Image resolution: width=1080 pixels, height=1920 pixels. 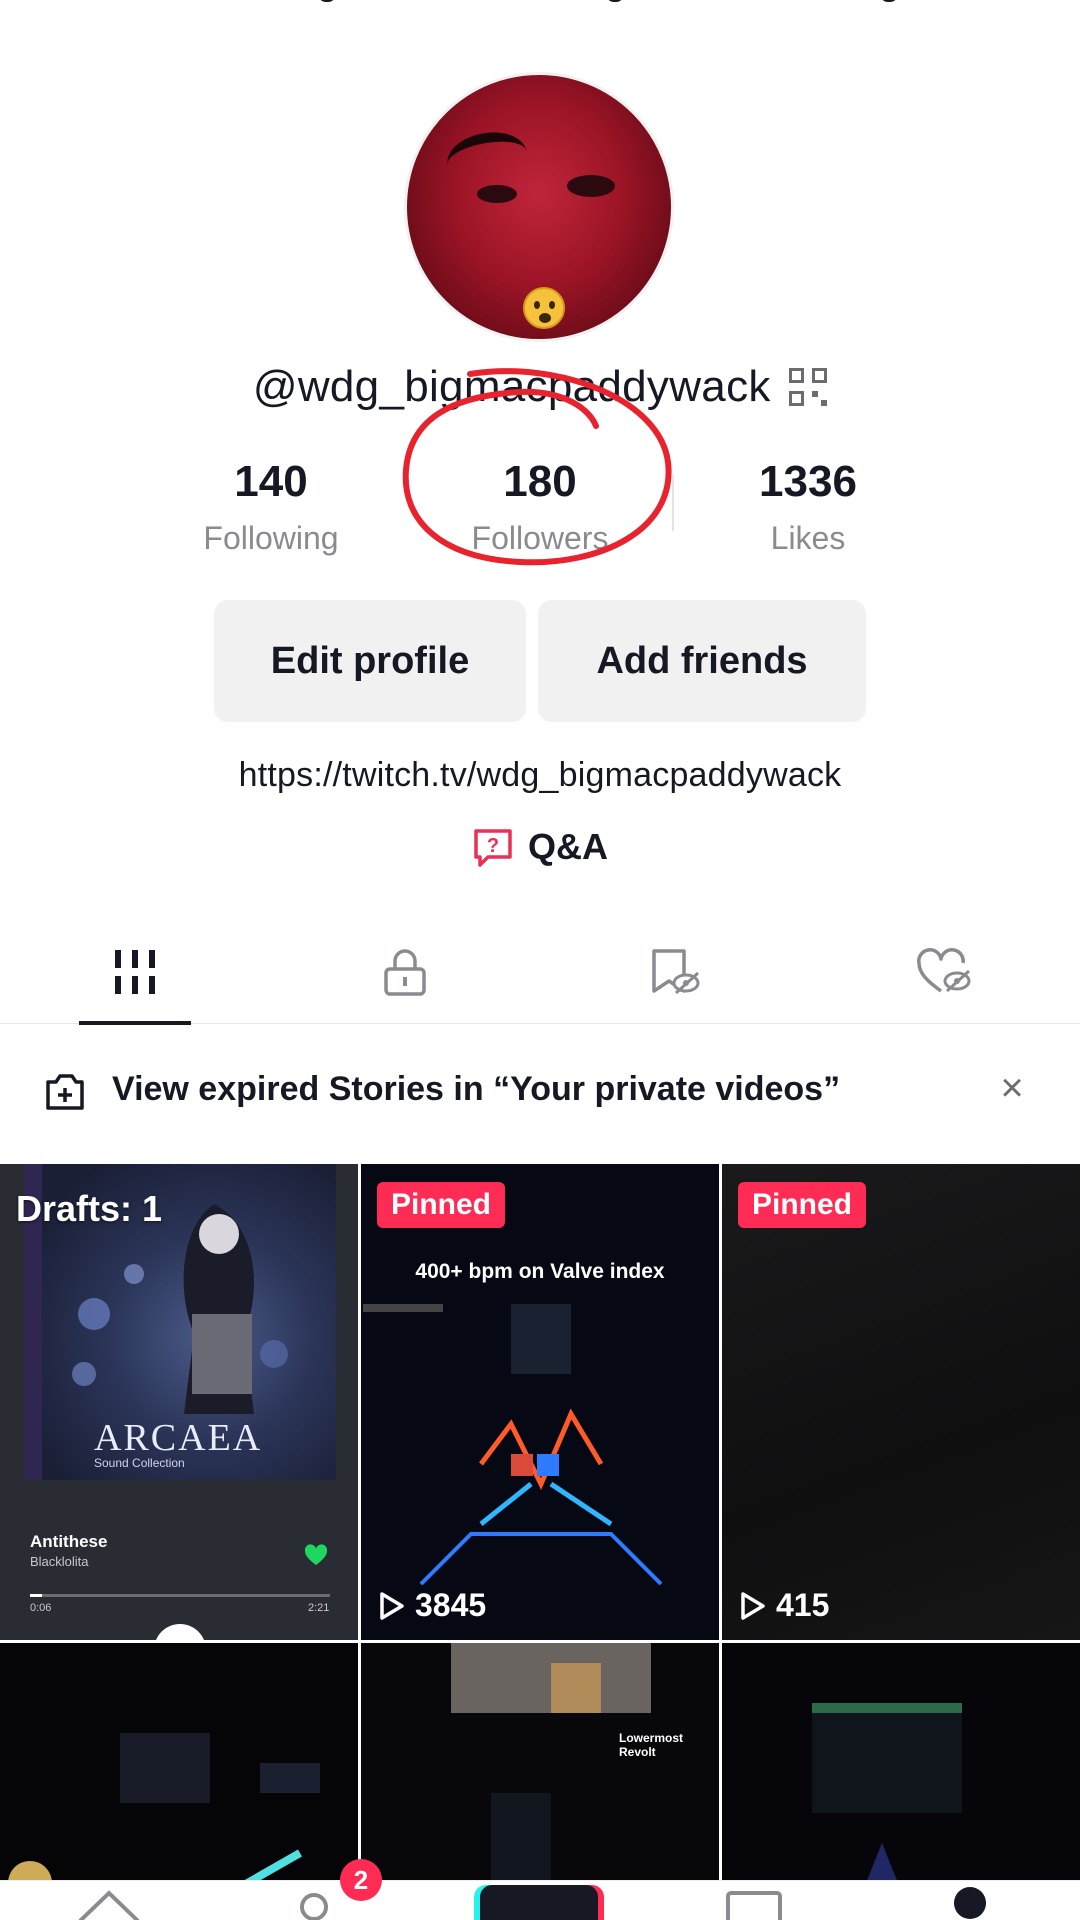 I want to click on qr-code-icon, so click(x=808, y=387).